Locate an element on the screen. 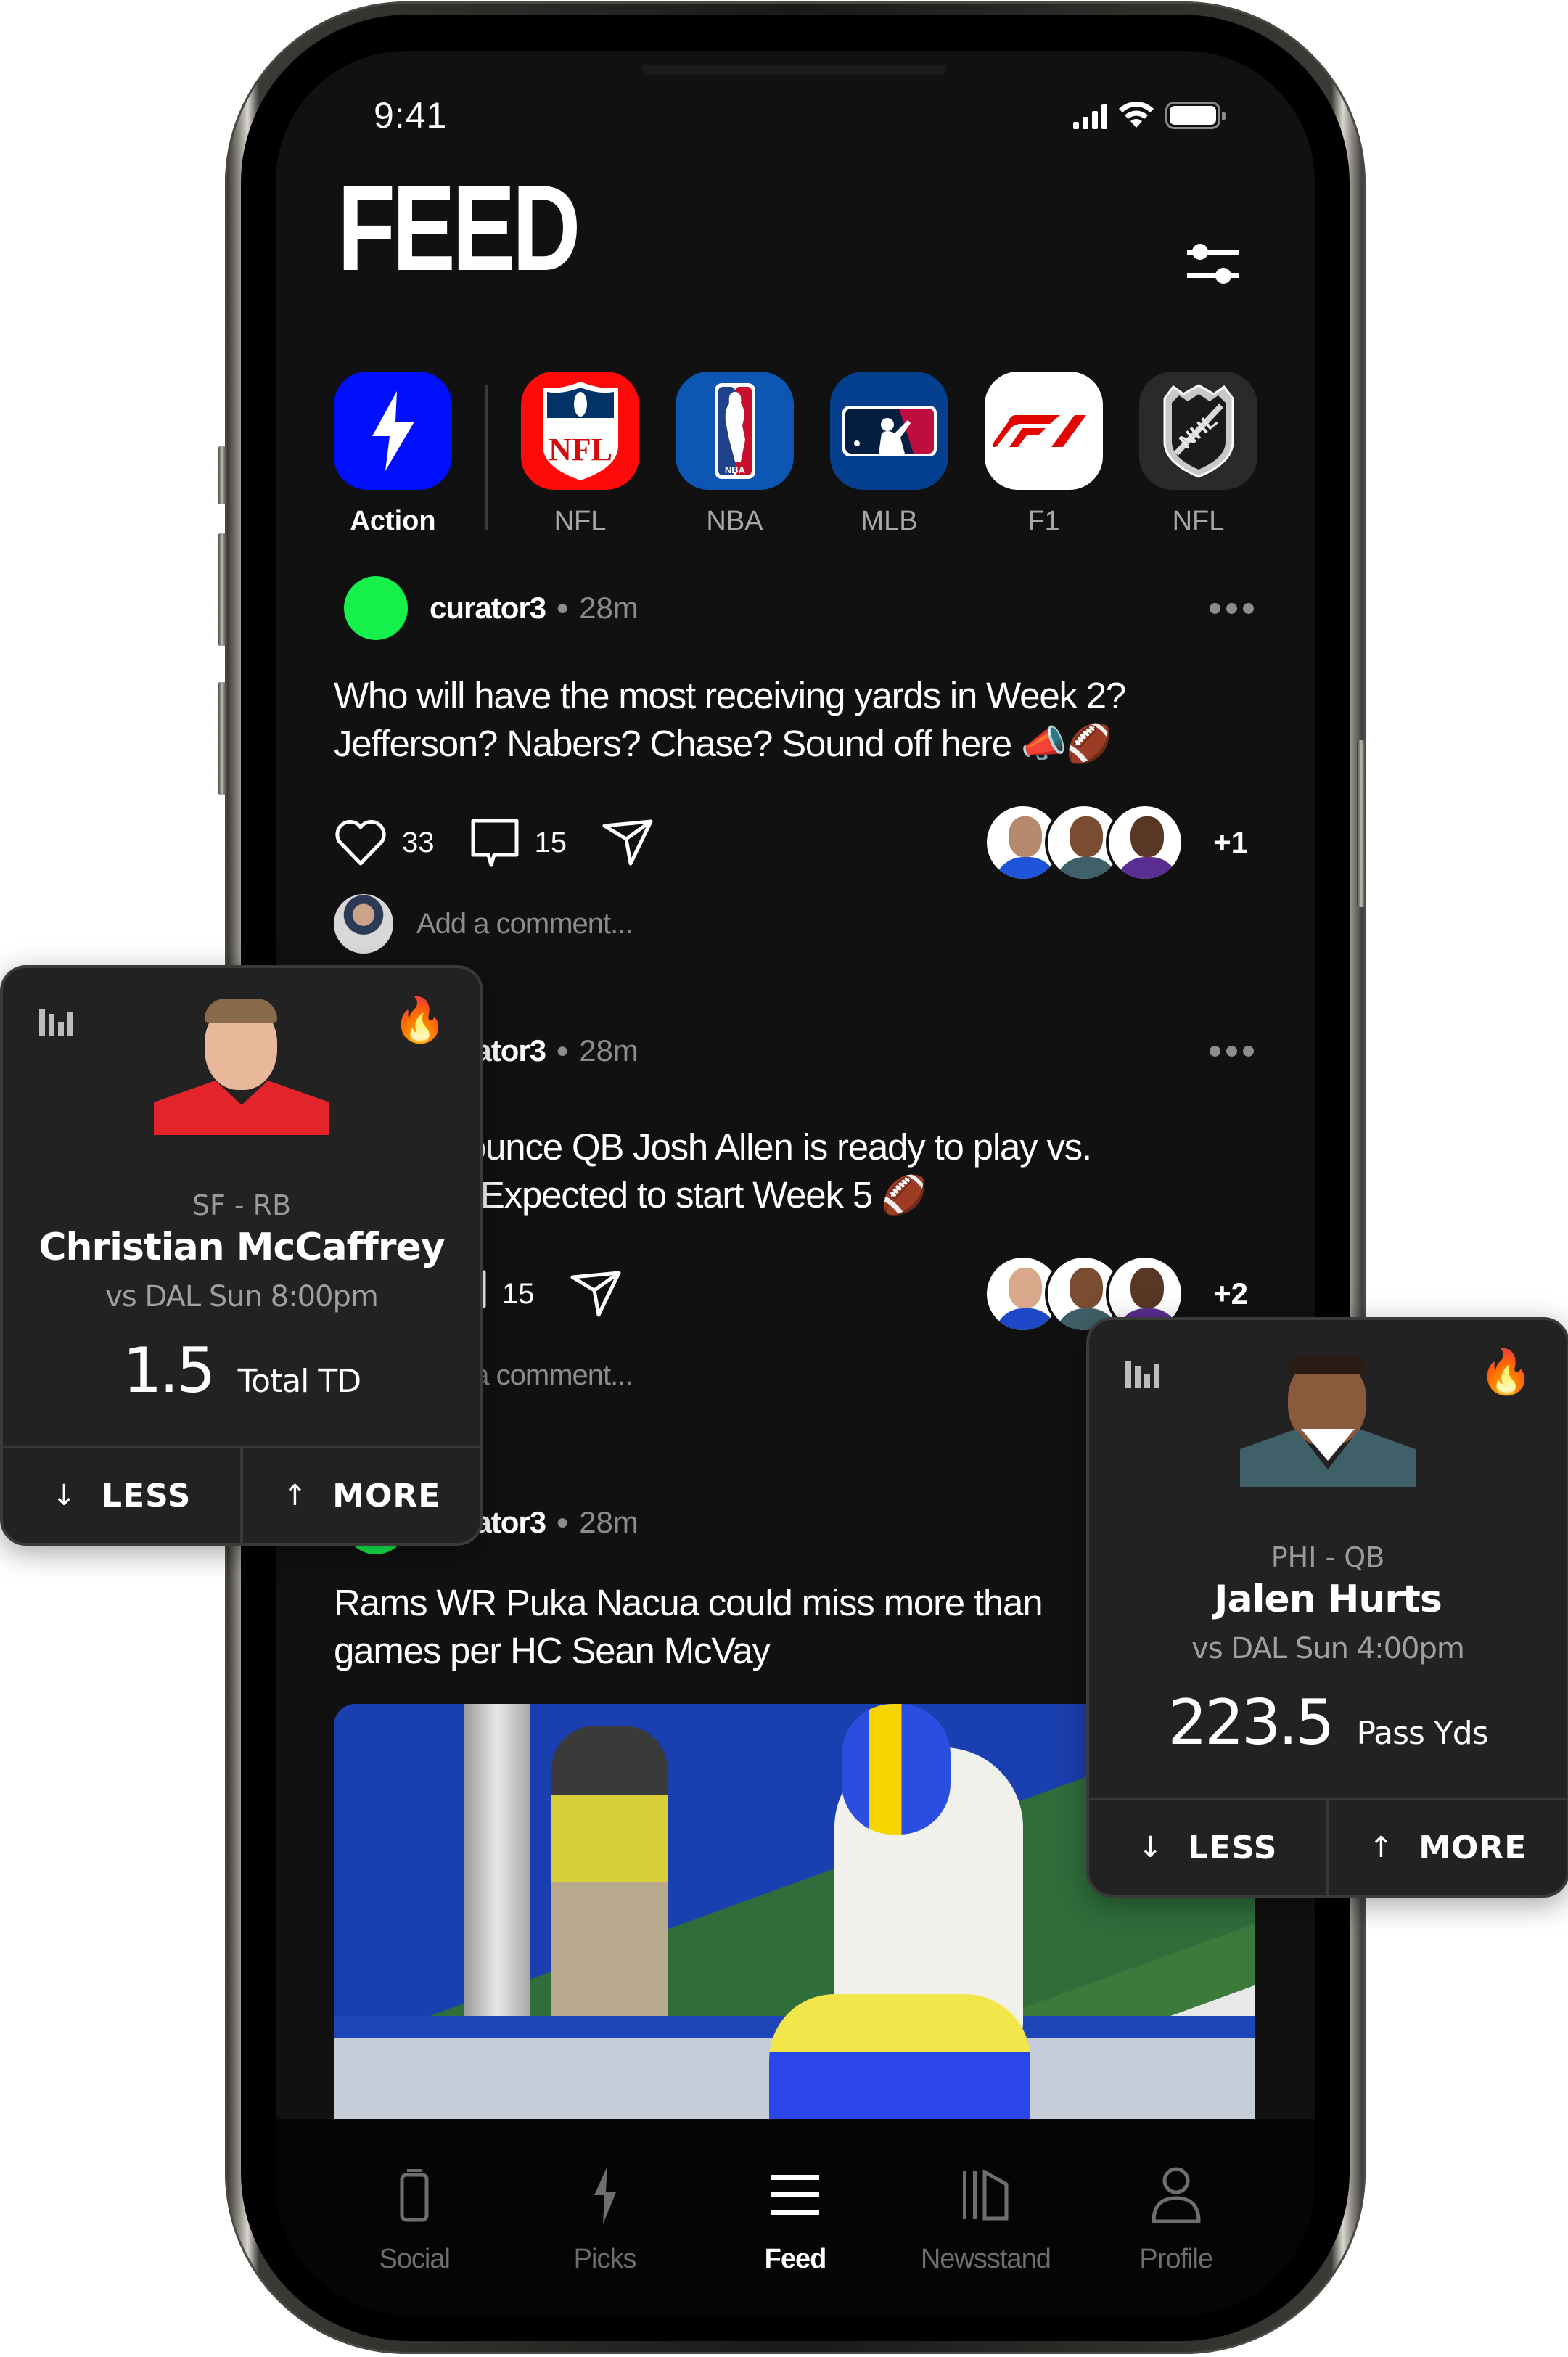  nfl-shield-icon: NFL is located at coordinates (580, 431).